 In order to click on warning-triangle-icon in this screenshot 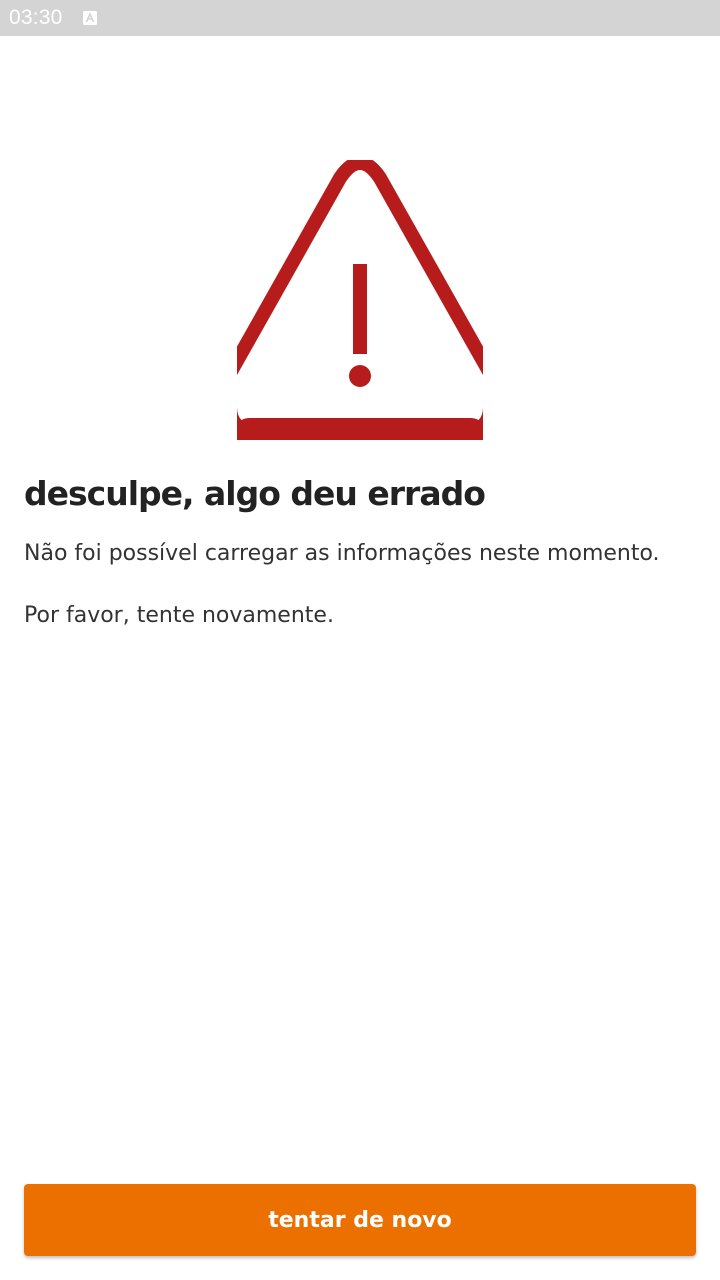, I will do `click(360, 300)`.